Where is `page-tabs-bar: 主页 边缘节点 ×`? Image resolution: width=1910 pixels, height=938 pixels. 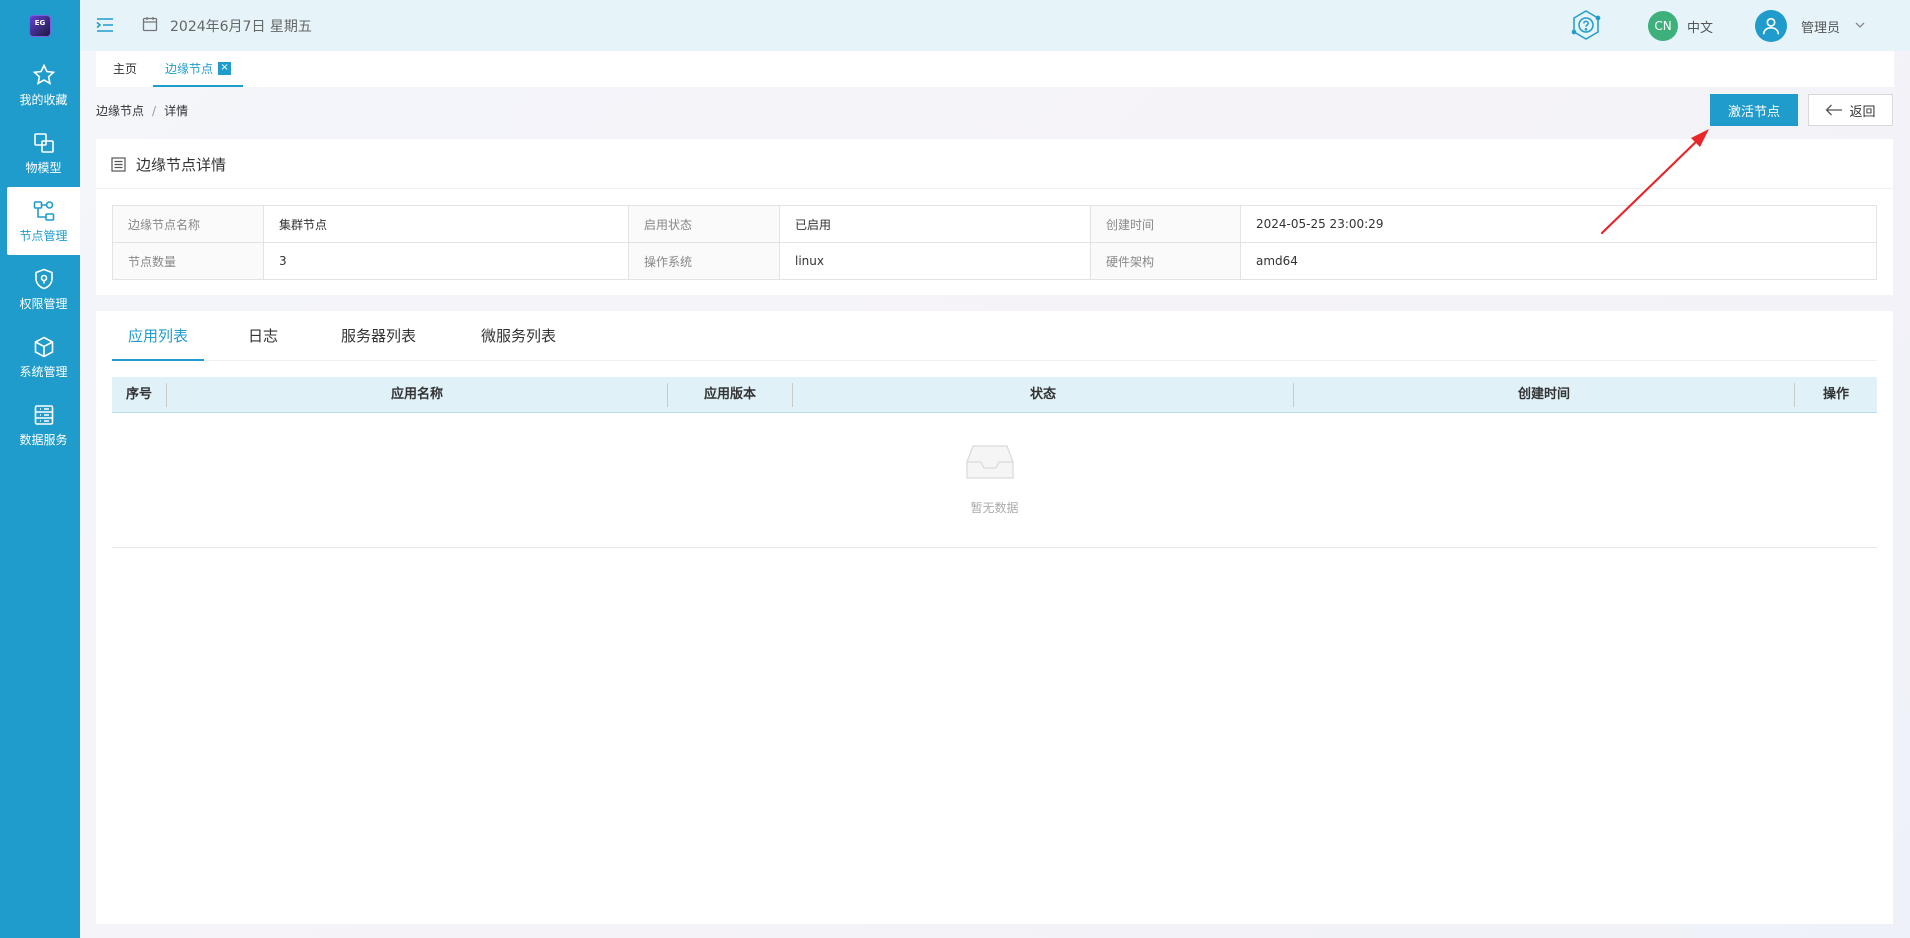
page-tabs-bar: 主页 边缘节点 × is located at coordinates (995, 69).